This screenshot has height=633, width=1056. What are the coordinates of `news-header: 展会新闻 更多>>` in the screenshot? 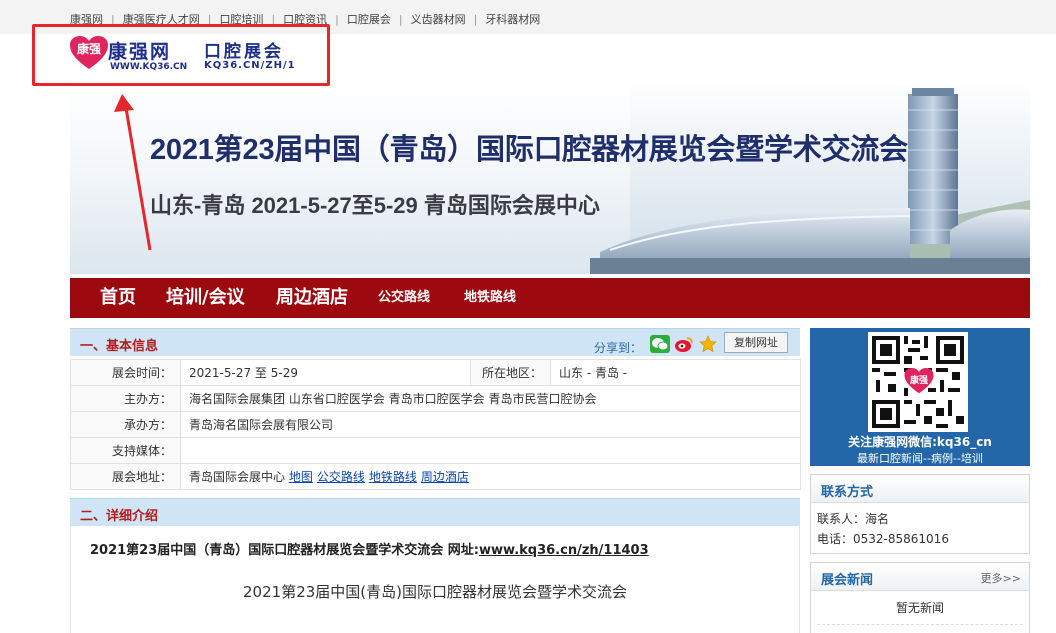 It's located at (920, 577).